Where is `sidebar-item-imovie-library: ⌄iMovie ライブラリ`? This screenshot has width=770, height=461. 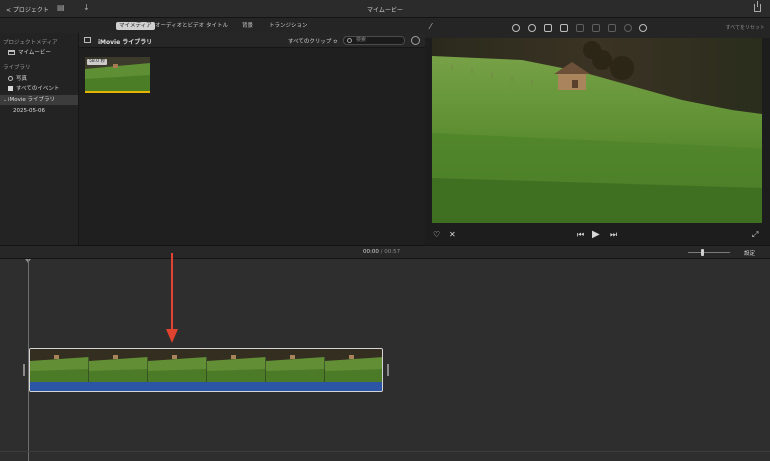 sidebar-item-imovie-library: ⌄iMovie ライブラリ is located at coordinates (39, 100).